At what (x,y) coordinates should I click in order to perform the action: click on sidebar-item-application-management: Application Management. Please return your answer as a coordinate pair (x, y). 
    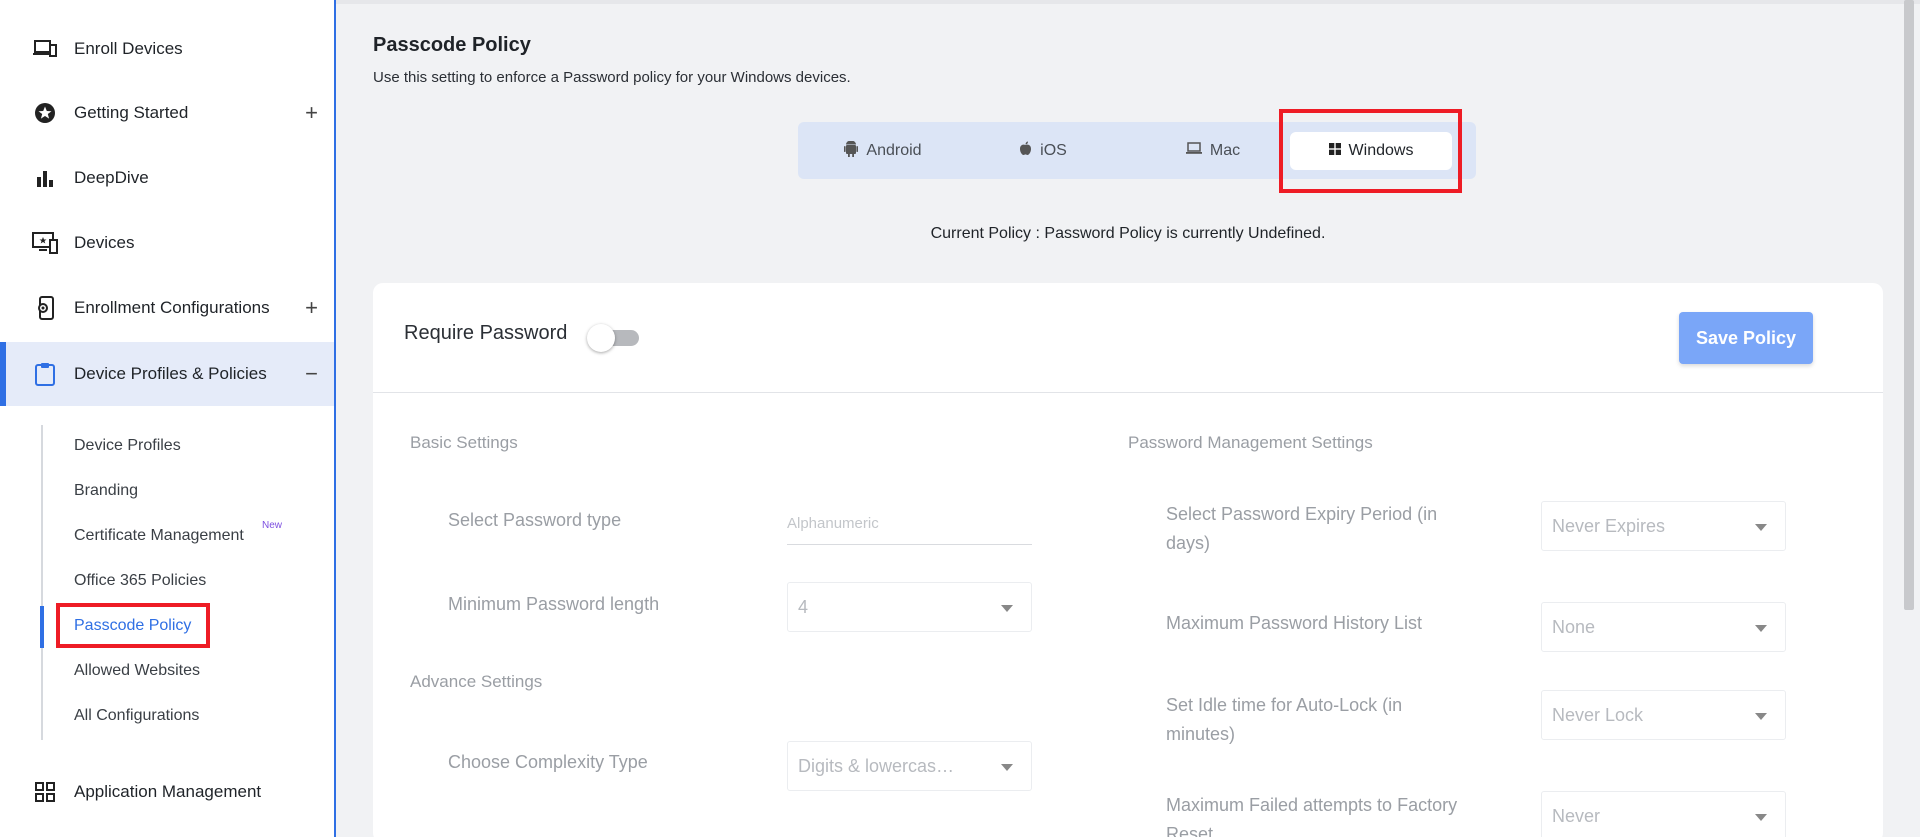
    Looking at the image, I should click on (167, 792).